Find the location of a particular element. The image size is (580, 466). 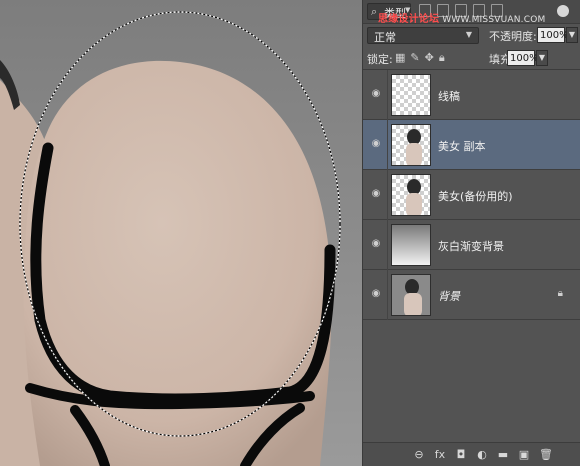

layers-bottom-toolbar: ⊖ fx ◘ ◐ ▬ ▣ 🗑 is located at coordinates (471, 454).